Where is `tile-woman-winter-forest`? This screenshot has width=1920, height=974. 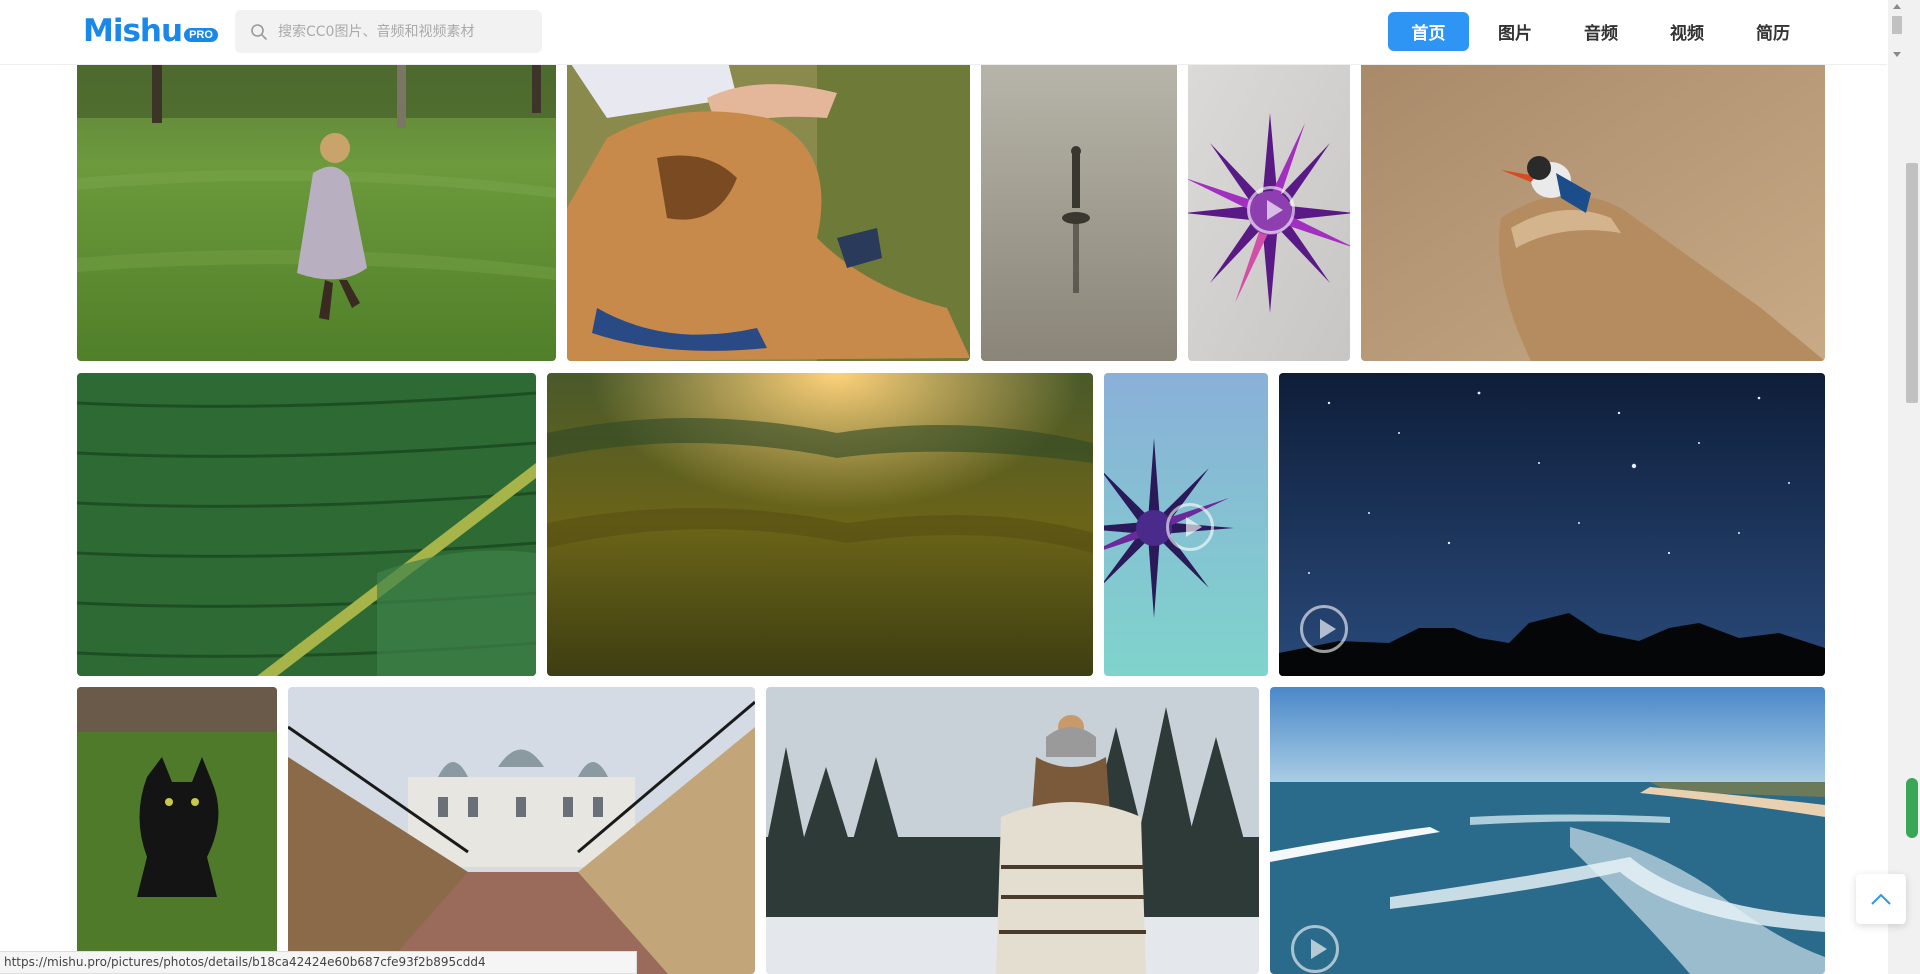 tile-woman-winter-forest is located at coordinates (1012, 830).